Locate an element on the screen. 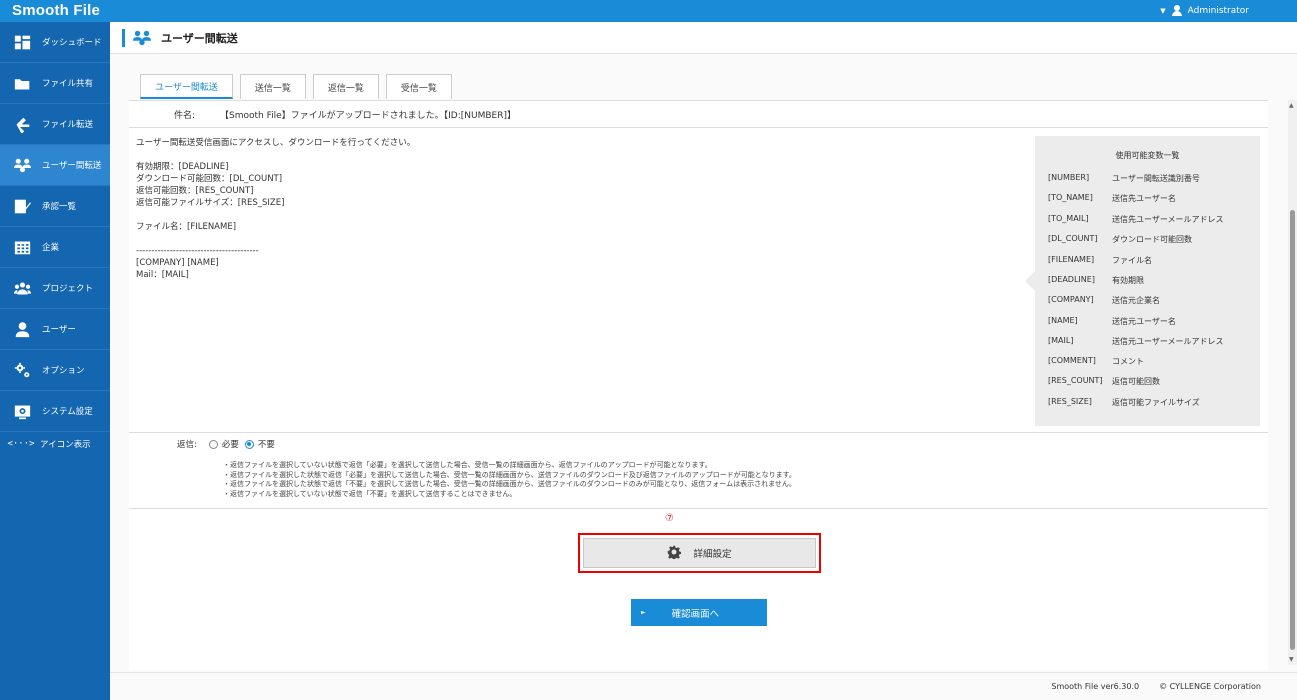 Image resolution: width=1297 pixels, height=700 pixels. variable-row: [DEADLINE] 有効期限 is located at coordinates (1096, 280).